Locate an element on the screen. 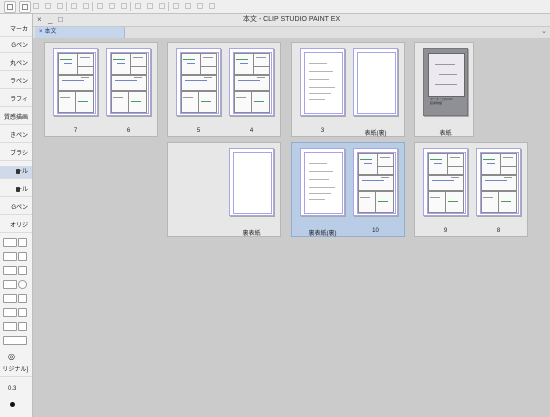  page-number-label: 5 is located at coordinates (198, 131).